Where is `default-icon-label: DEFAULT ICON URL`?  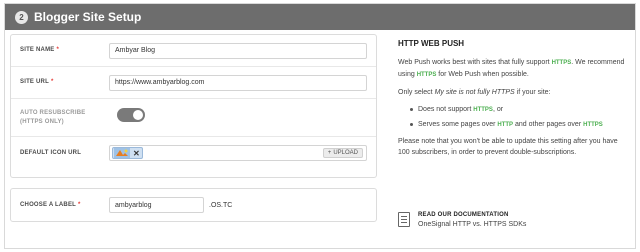
default-icon-label: DEFAULT ICON URL is located at coordinates (51, 152).